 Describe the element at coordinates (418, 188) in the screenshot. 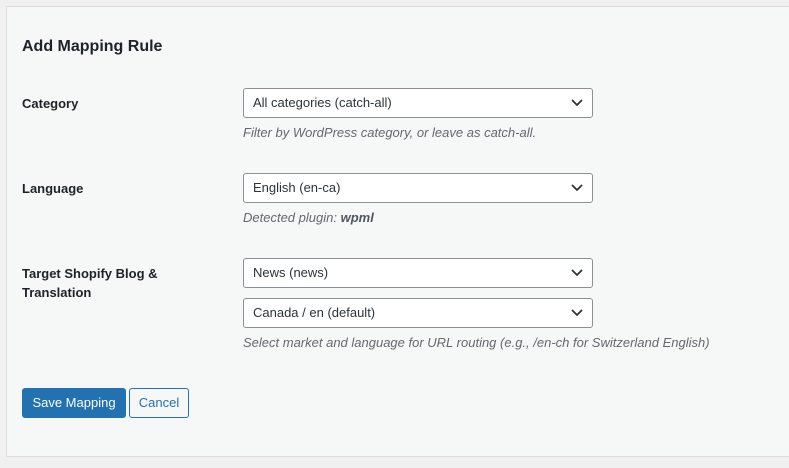

I see `language-select: English (en-ca)` at that location.